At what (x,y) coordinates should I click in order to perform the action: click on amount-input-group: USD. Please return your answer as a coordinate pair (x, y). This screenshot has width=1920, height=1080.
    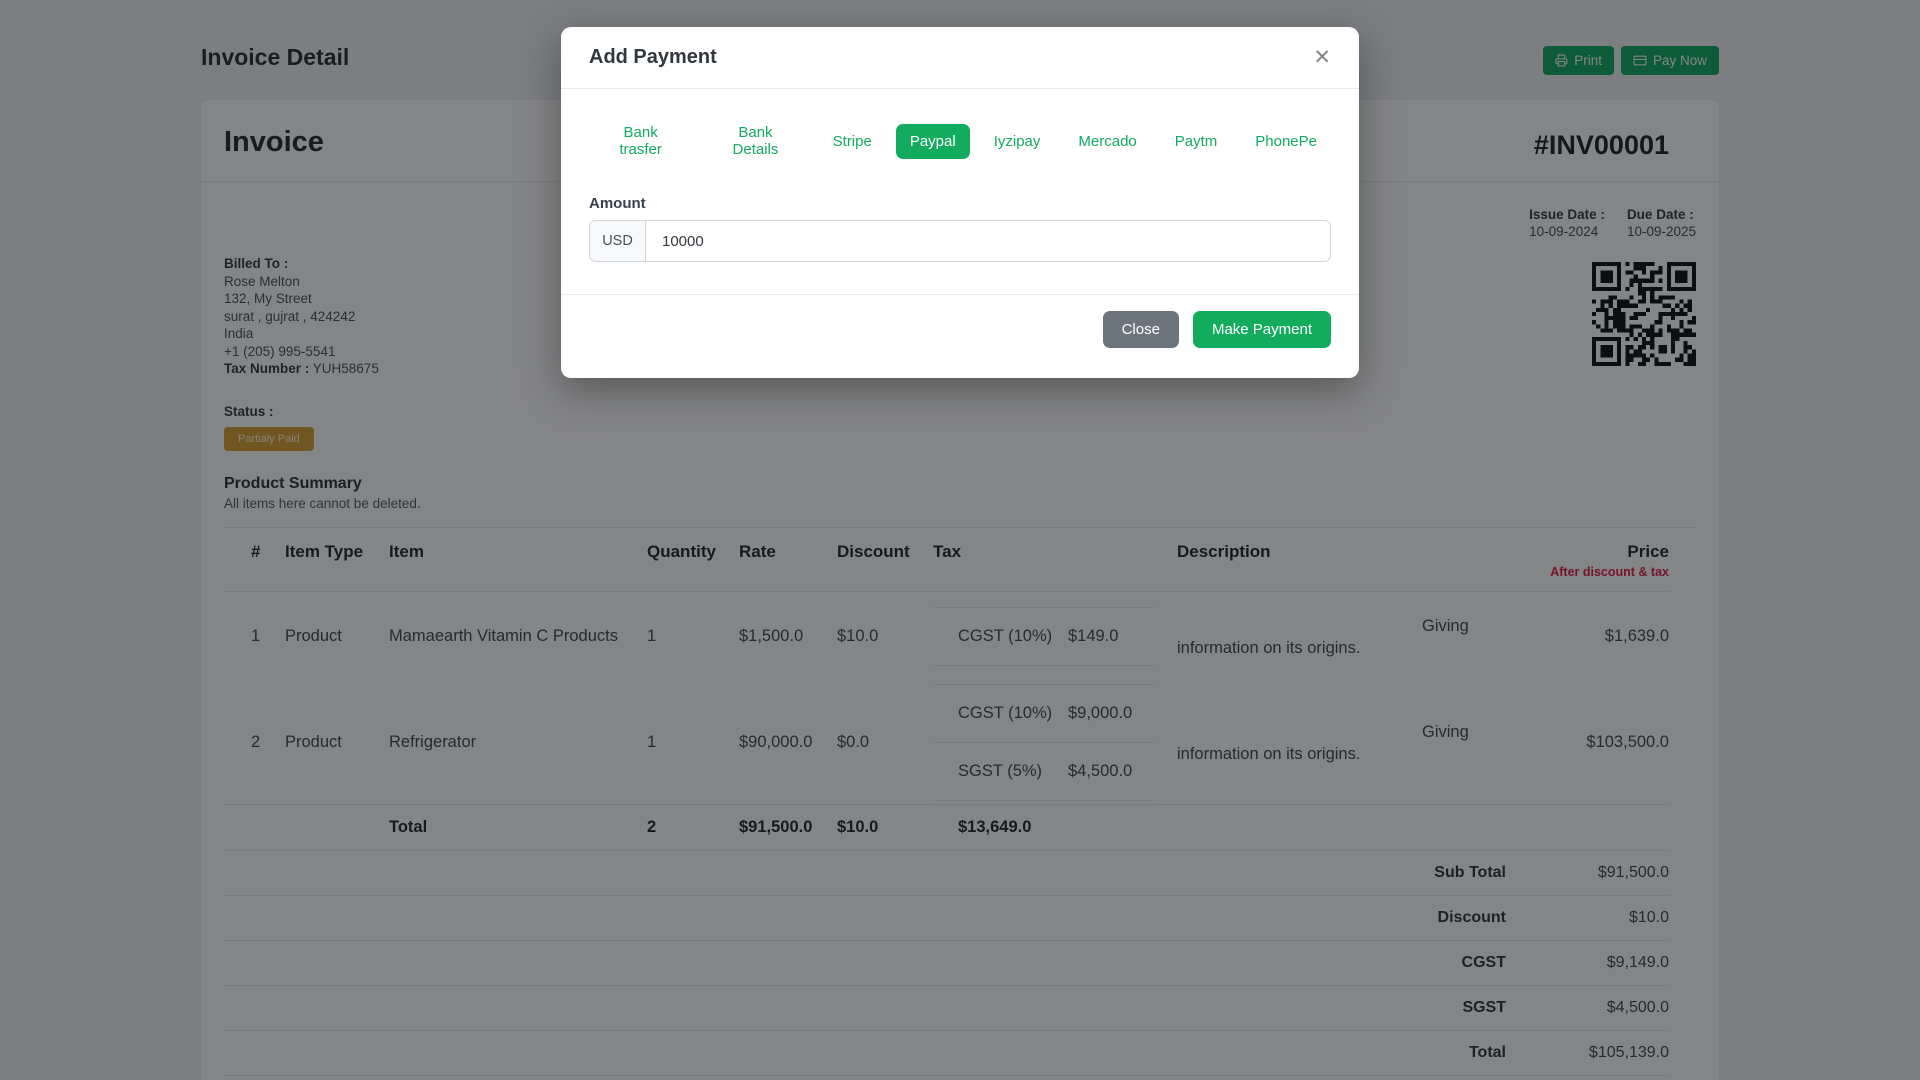
    Looking at the image, I should click on (960, 241).